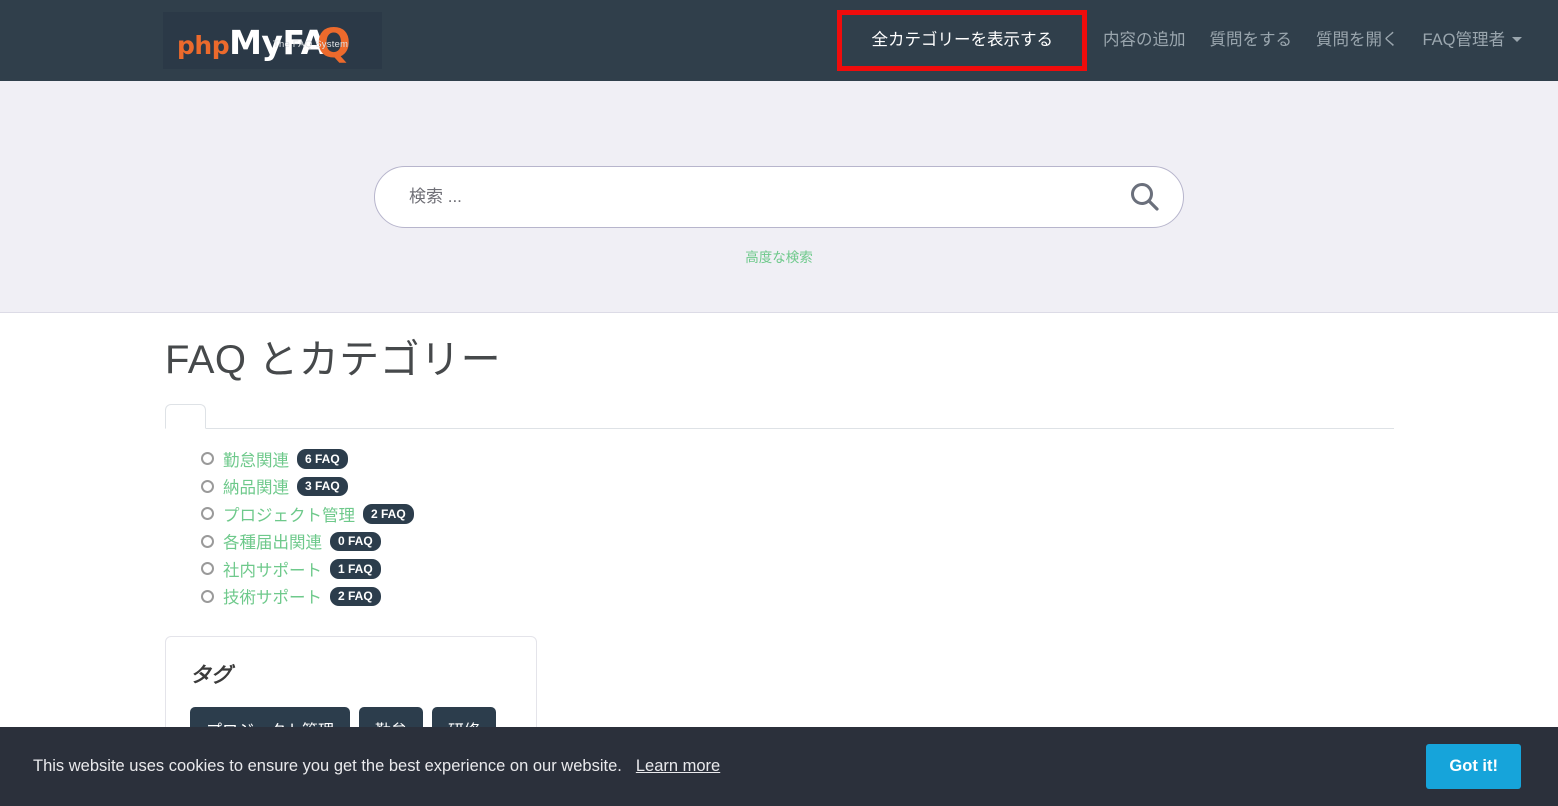 Image resolution: width=1558 pixels, height=806 pixels. Describe the element at coordinates (879, 597) in the screenshot. I see `list-item: 技術サポート 2 FAQ` at that location.